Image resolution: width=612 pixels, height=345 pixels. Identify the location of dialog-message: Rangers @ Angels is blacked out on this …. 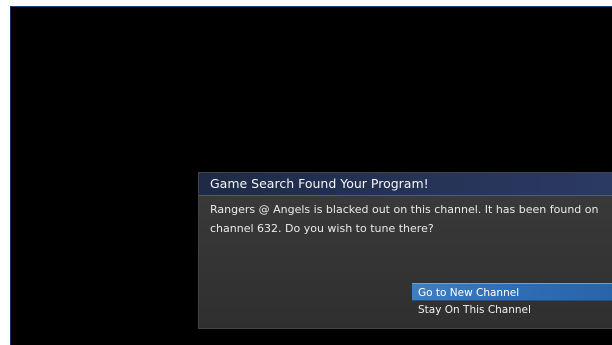
(404, 219).